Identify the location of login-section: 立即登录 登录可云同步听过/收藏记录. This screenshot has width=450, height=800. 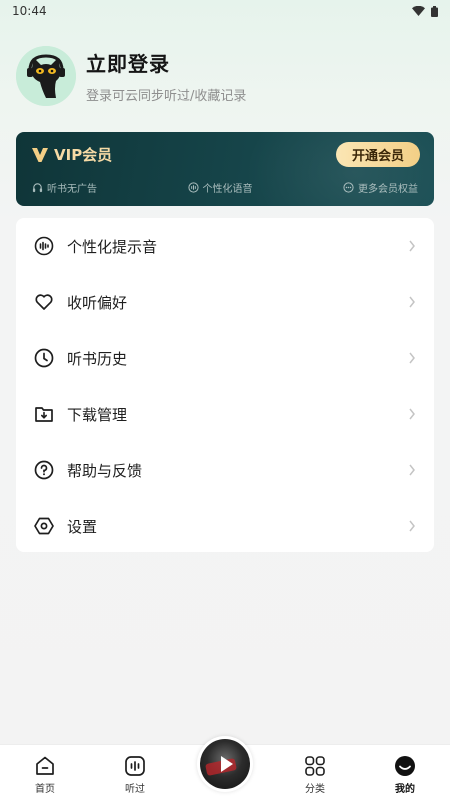
(131, 76).